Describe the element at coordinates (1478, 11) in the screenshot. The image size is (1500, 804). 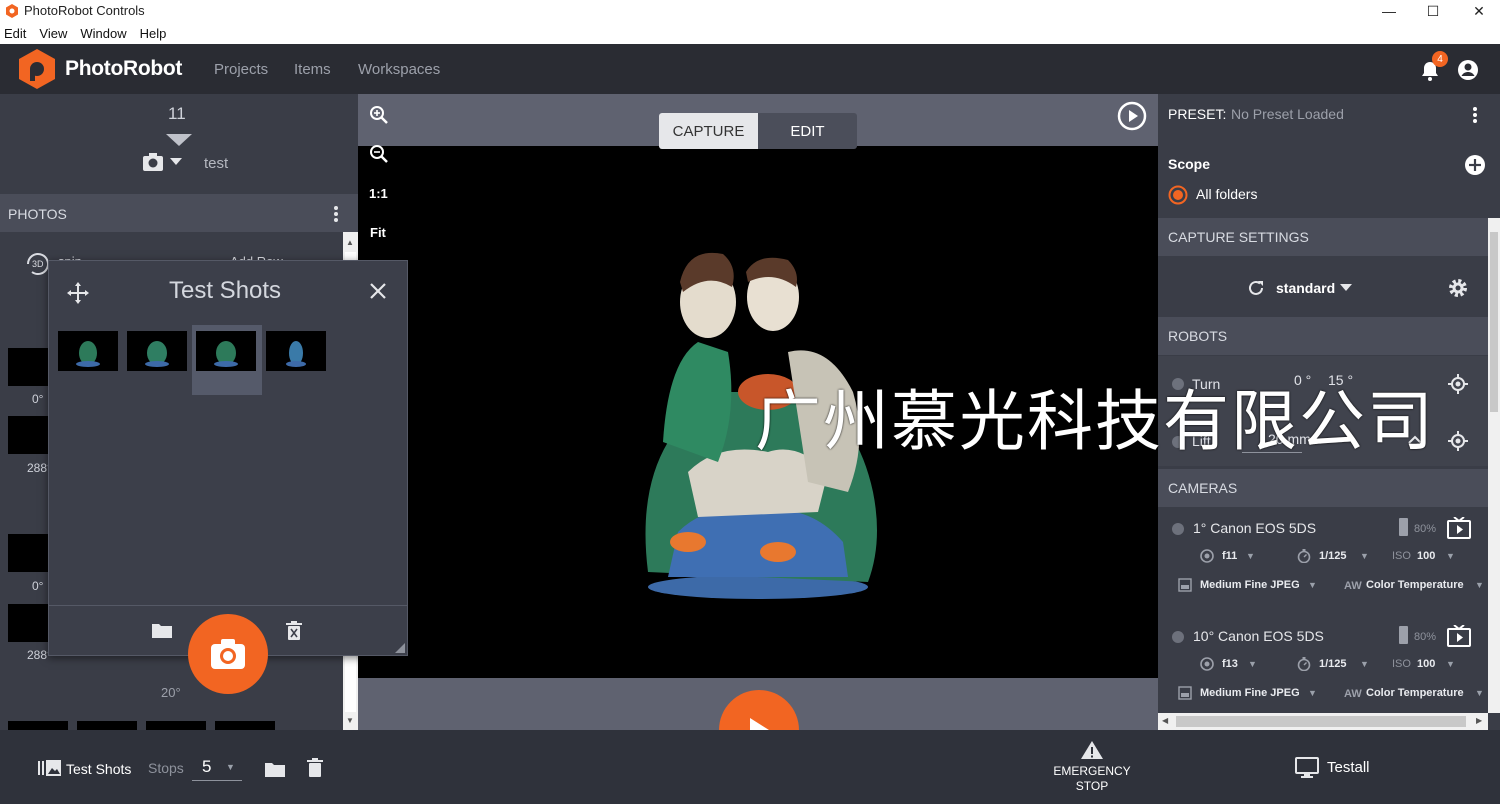
I see `close-window-button: ✕` at that location.